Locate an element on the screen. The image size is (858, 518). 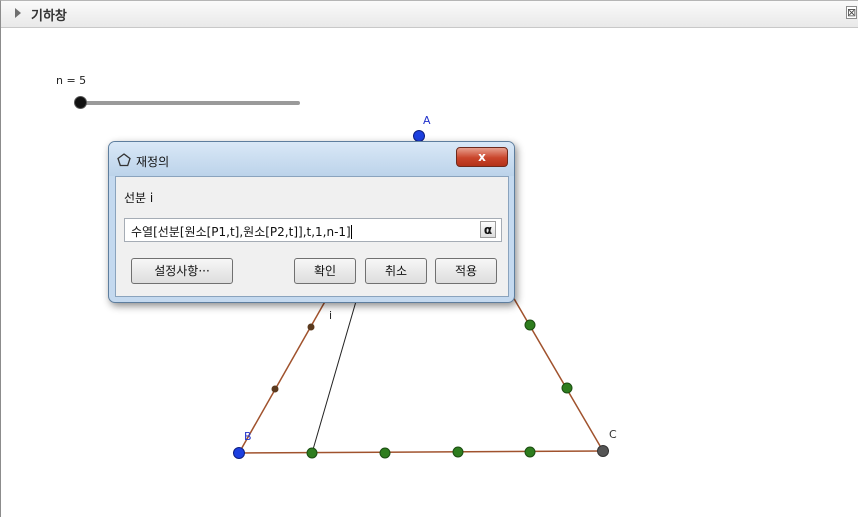
segment-i-label: i is located at coordinates (331, 315).